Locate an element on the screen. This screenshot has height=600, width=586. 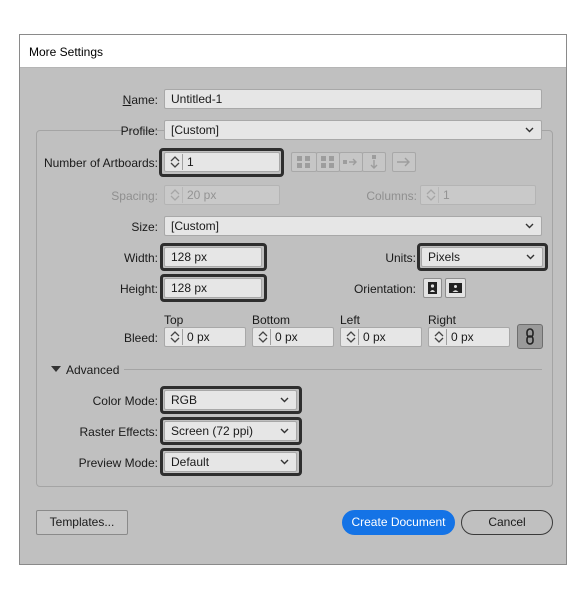
bleed-bottom-input: 0 px is located at coordinates (293, 337).